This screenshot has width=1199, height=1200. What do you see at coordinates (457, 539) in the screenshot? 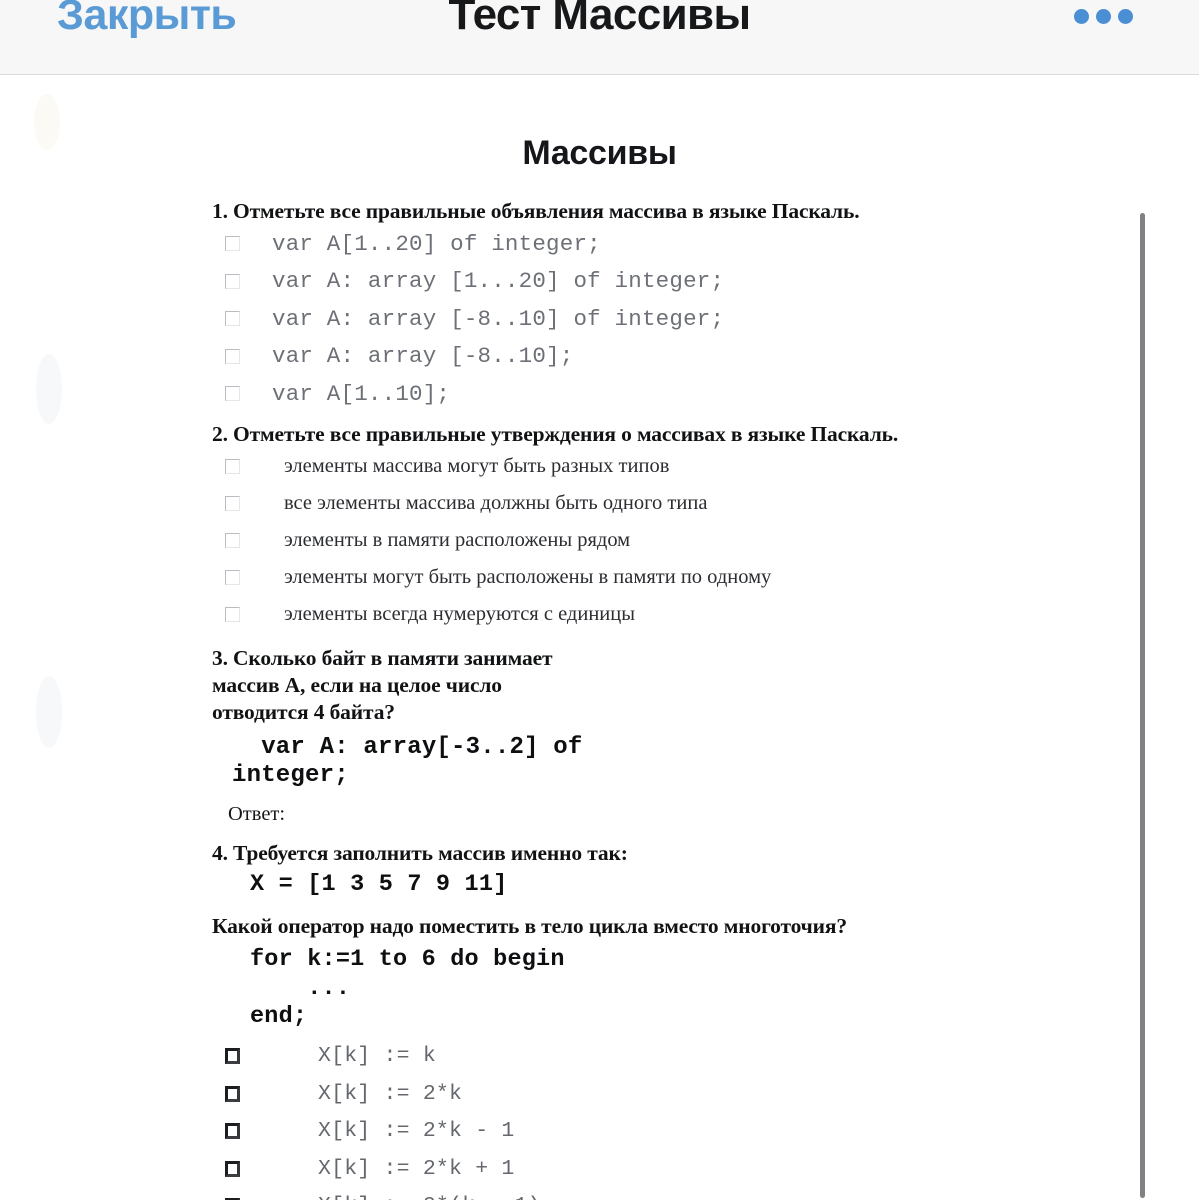
I see `option-label: элементы в памяти расположены рядом` at bounding box center [457, 539].